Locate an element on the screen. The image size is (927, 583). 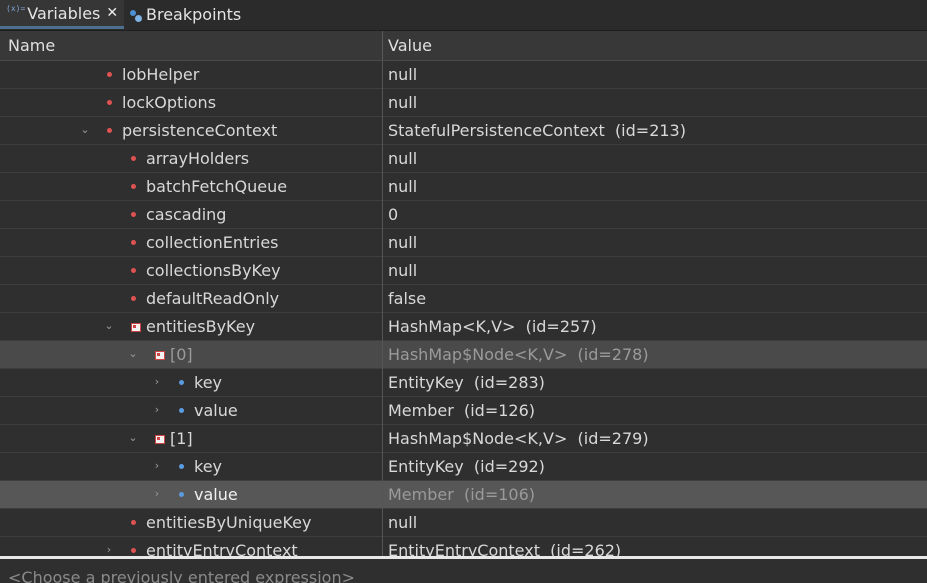
variable-value: EntityKey (id=292) is located at coordinates (466, 466).